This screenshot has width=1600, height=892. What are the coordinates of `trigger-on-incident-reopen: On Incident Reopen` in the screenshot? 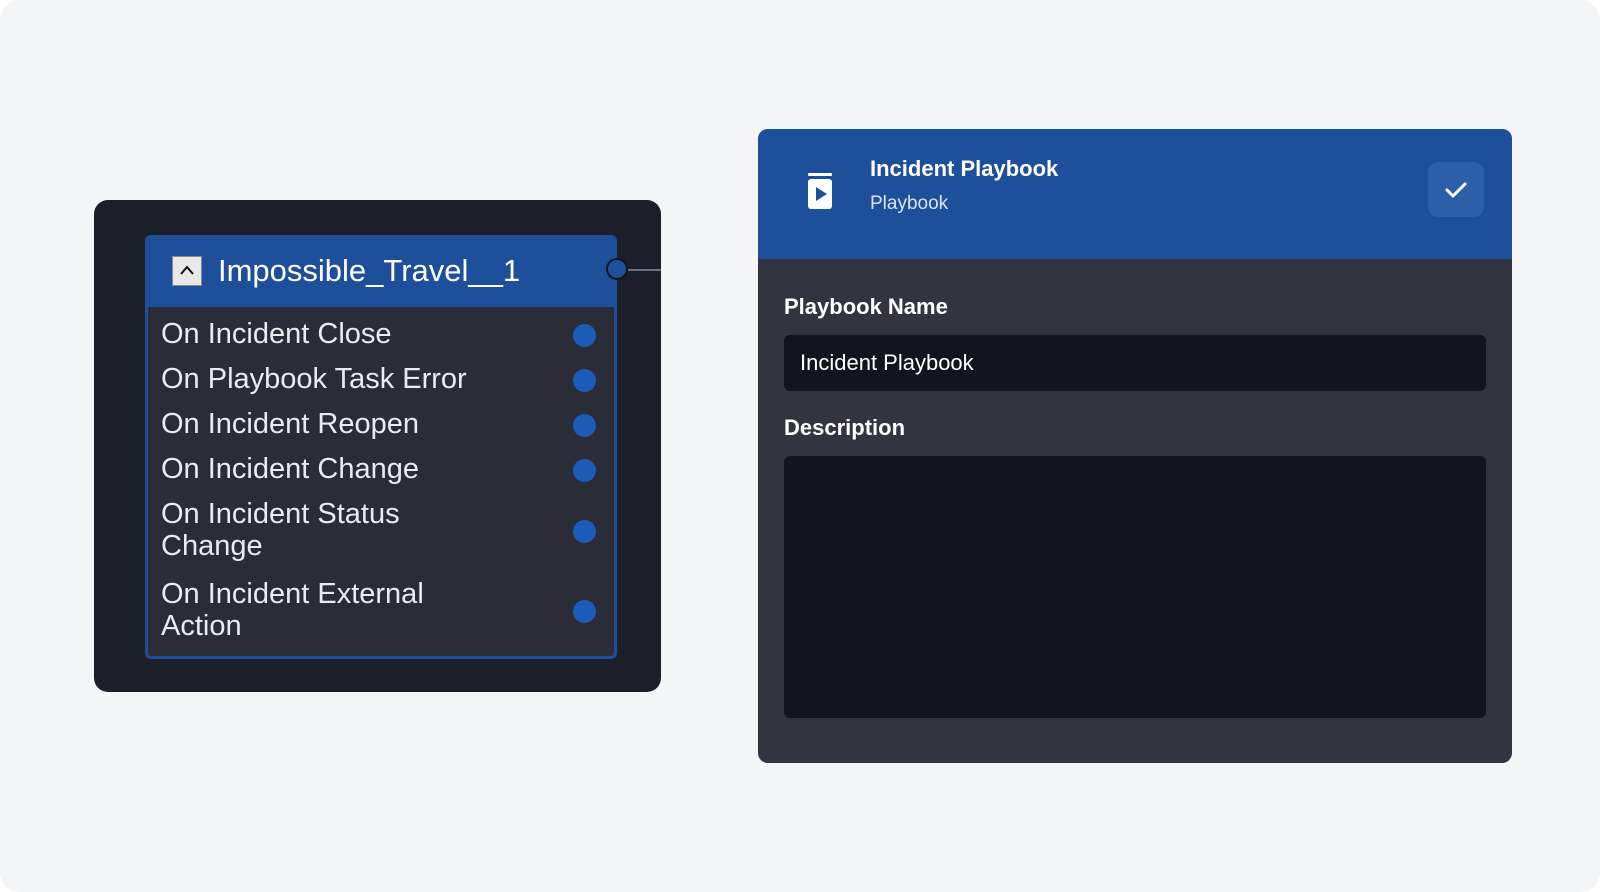 It's located at (290, 424).